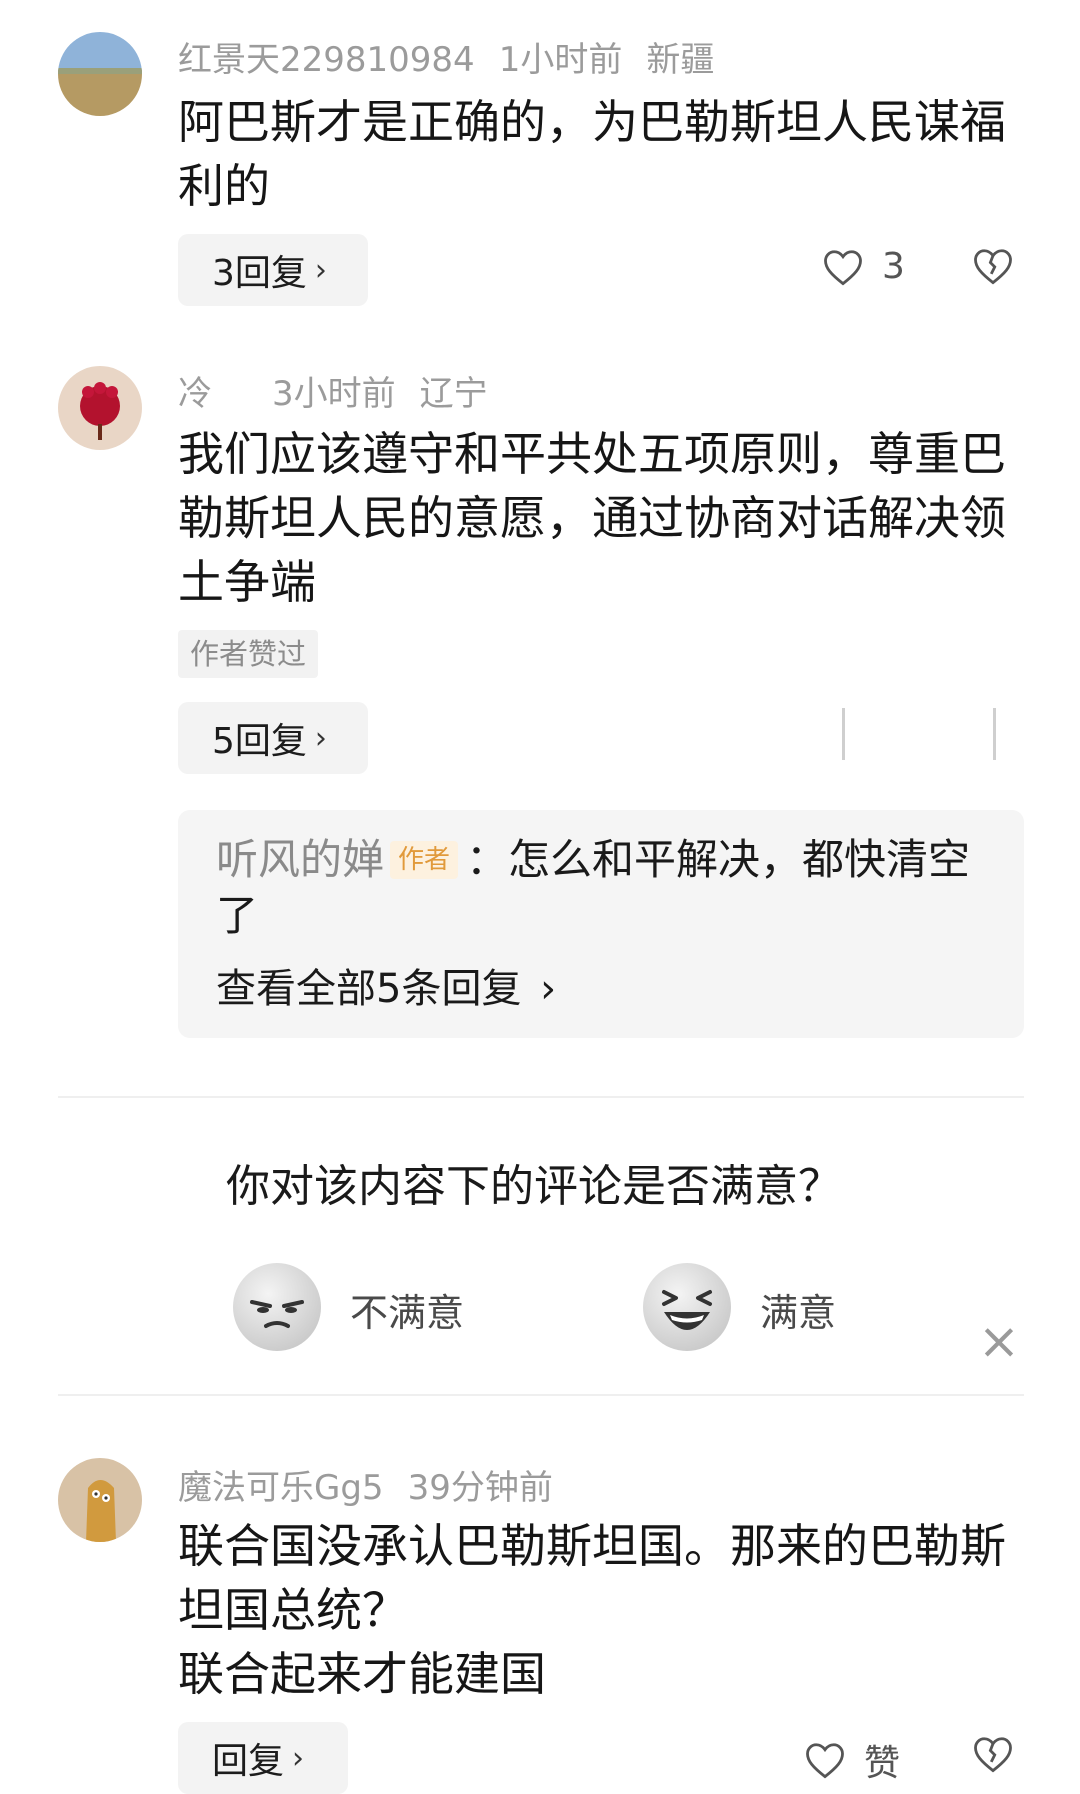 This screenshot has width=1080, height=1794. Describe the element at coordinates (259, 741) in the screenshot. I see `reply-label: 5回复` at that location.